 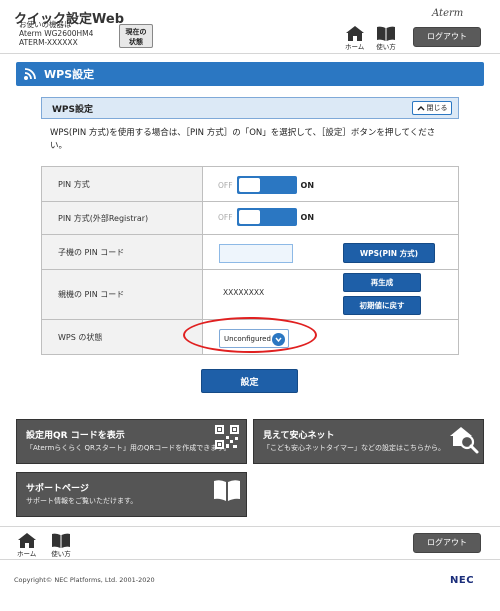 What do you see at coordinates (254, 338) in the screenshot?
I see `wps-state-select: Unconfigured` at bounding box center [254, 338].